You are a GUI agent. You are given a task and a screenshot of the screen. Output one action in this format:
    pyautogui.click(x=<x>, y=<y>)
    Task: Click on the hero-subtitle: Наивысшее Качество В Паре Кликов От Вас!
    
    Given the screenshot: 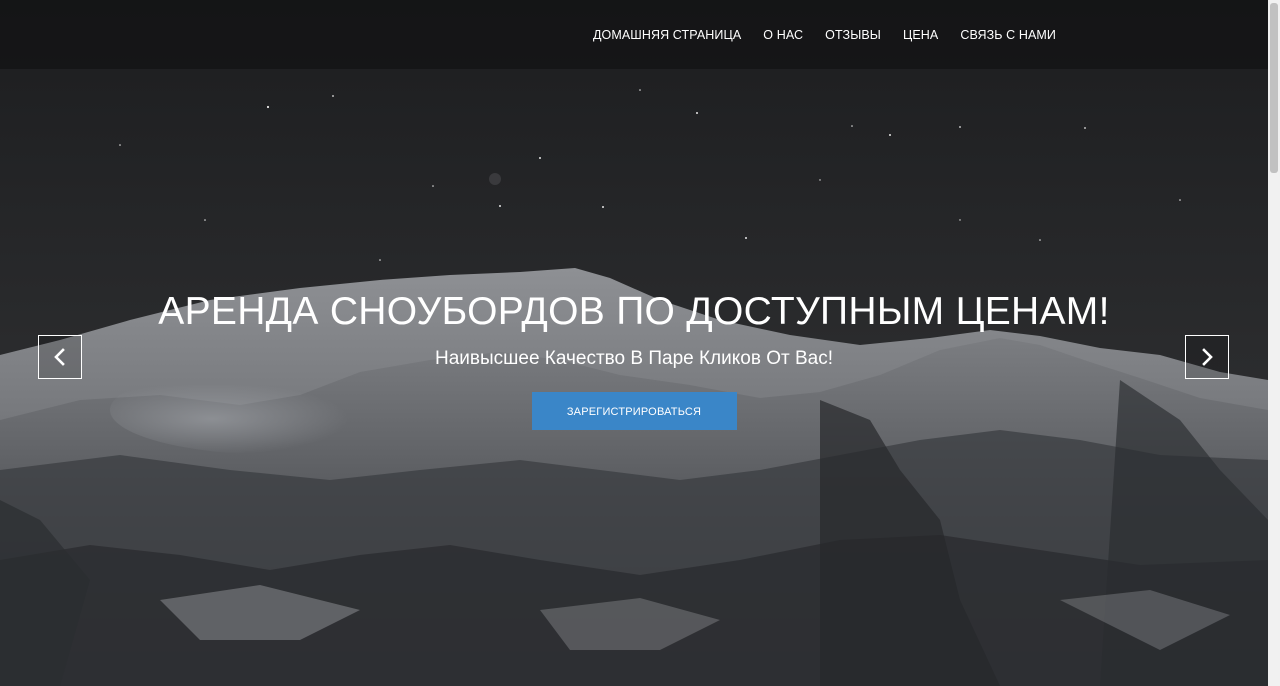 What is the action you would take?
    pyautogui.click(x=634, y=358)
    